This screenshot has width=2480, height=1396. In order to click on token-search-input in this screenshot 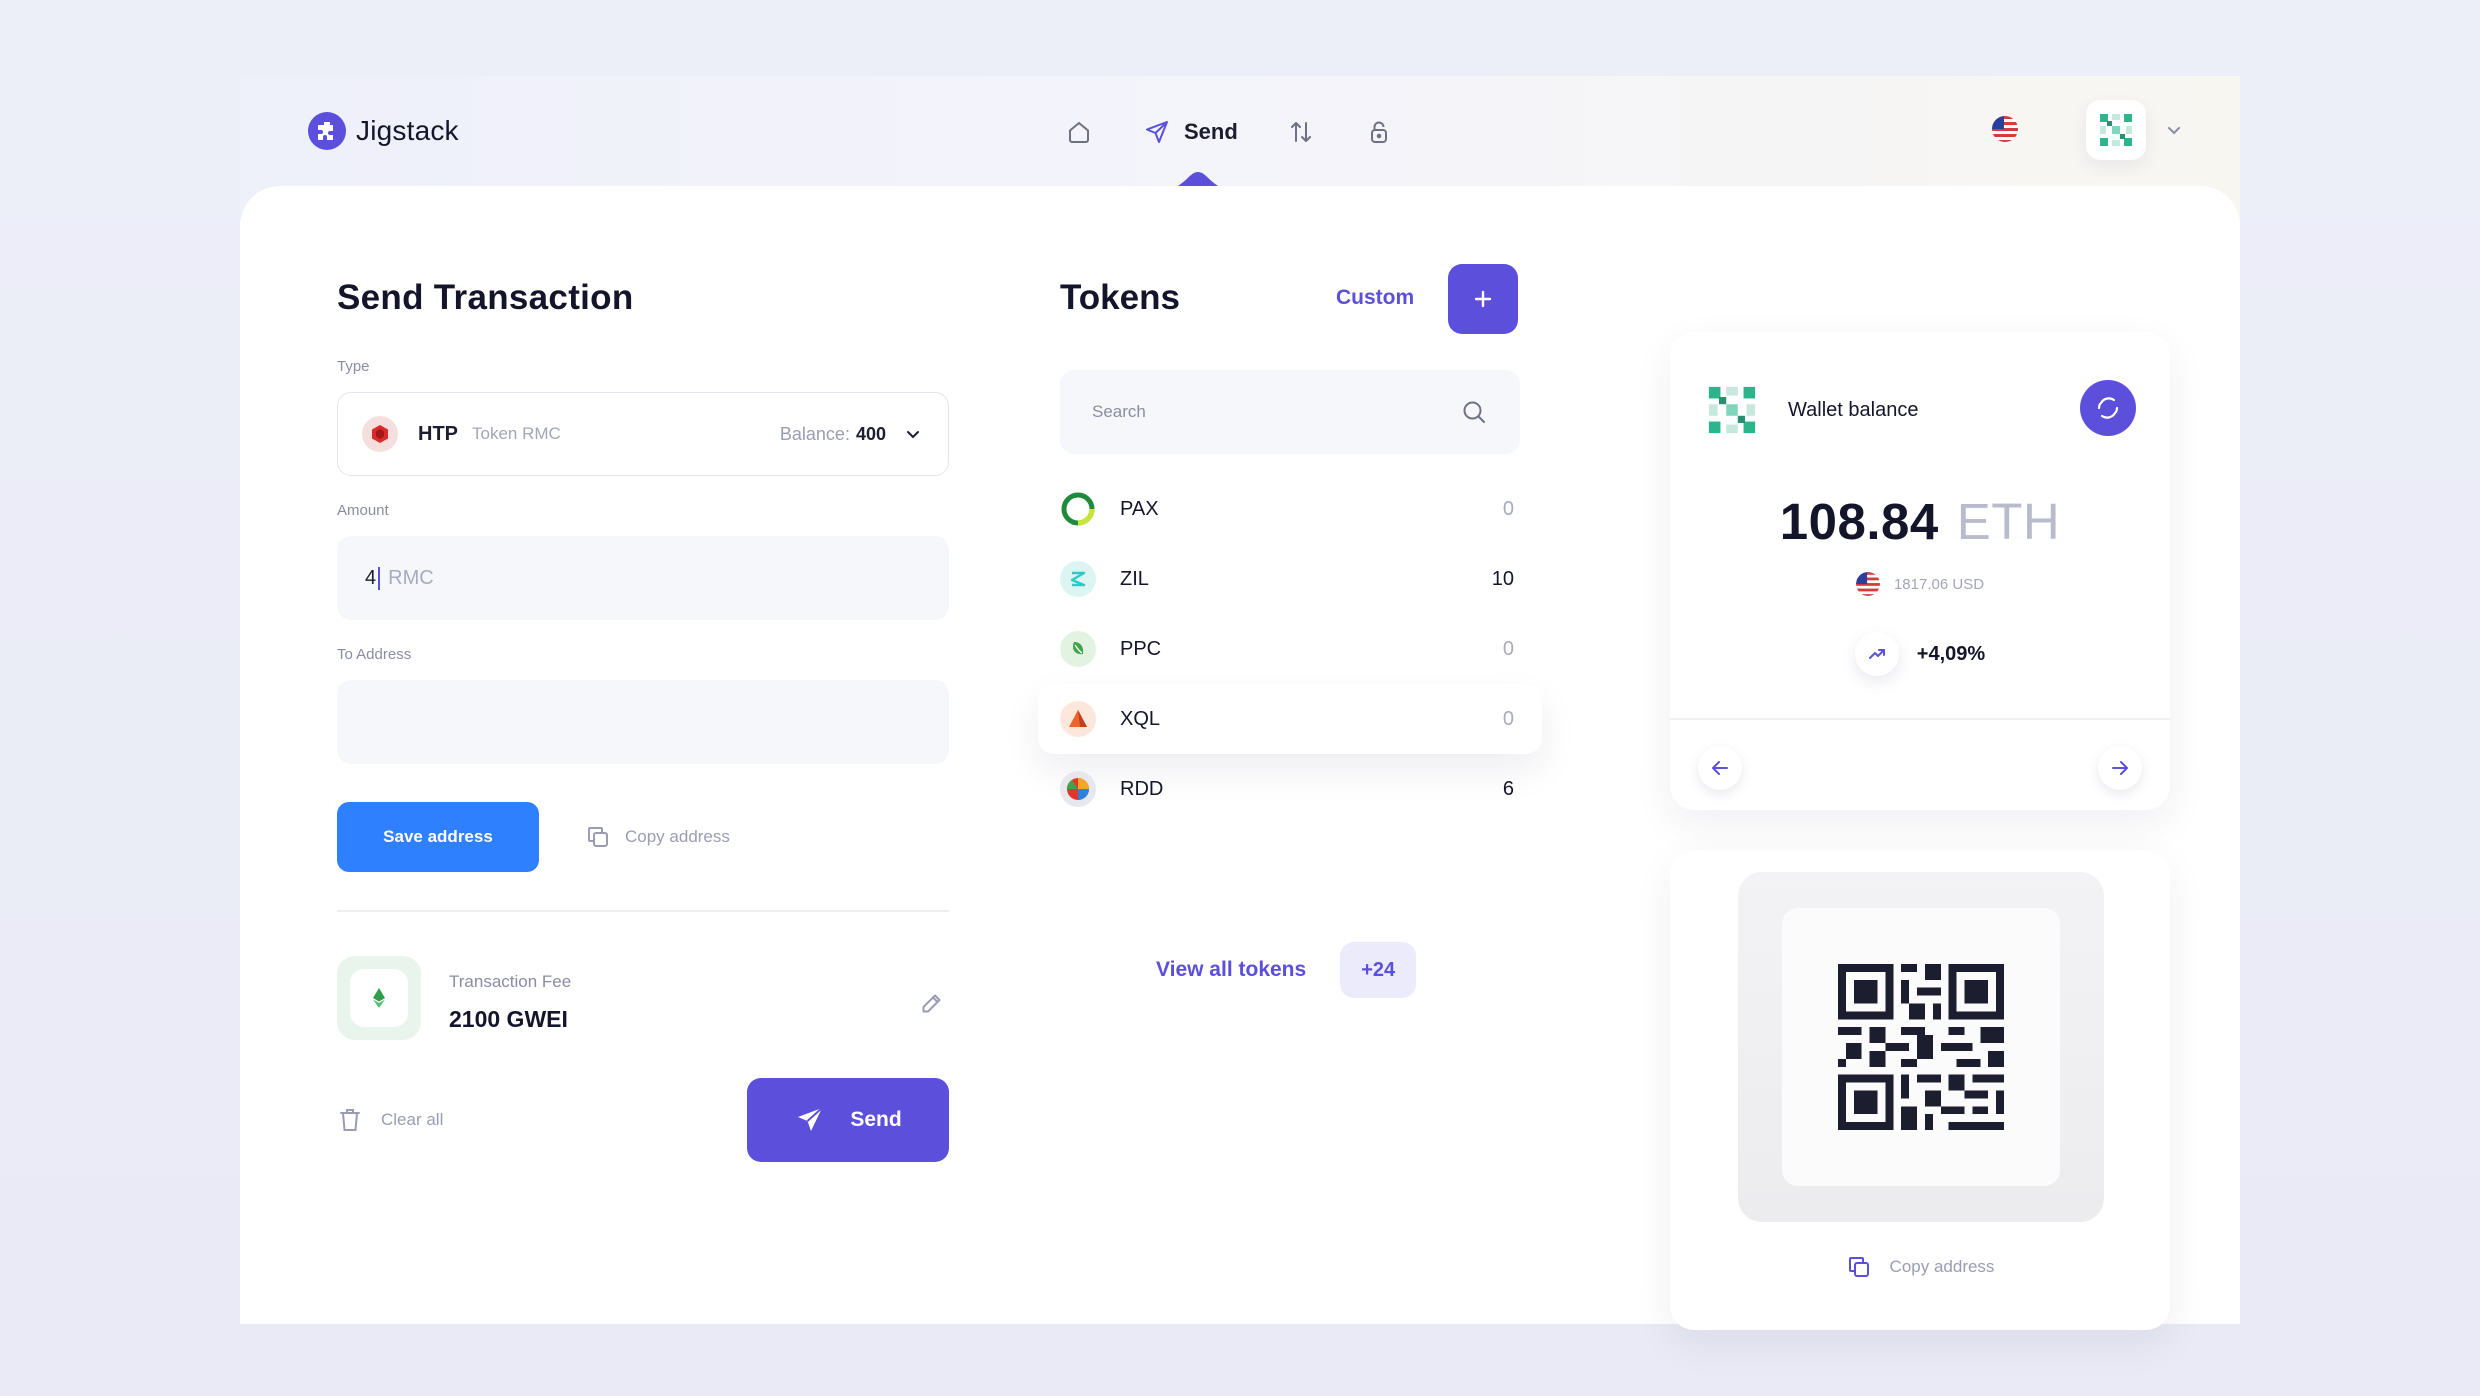, I will do `click(1276, 412)`.